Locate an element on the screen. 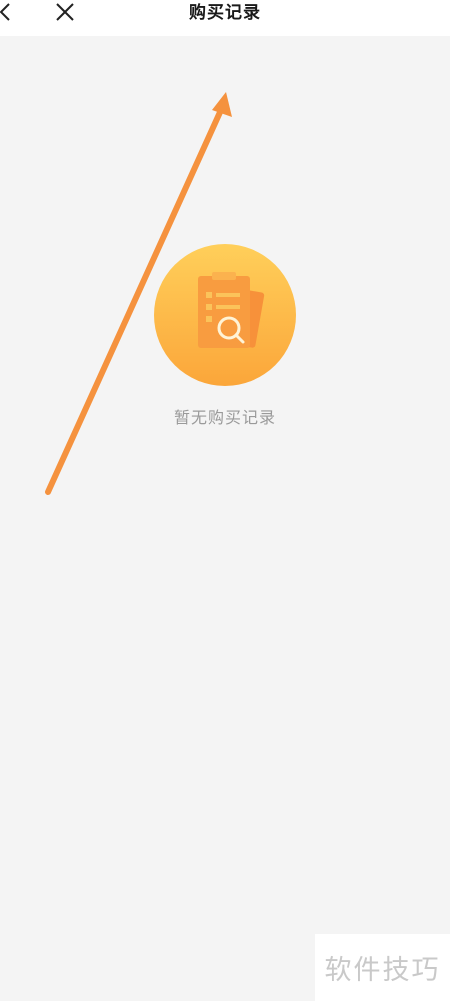  empty-receipt-search-icon is located at coordinates (225, 315).